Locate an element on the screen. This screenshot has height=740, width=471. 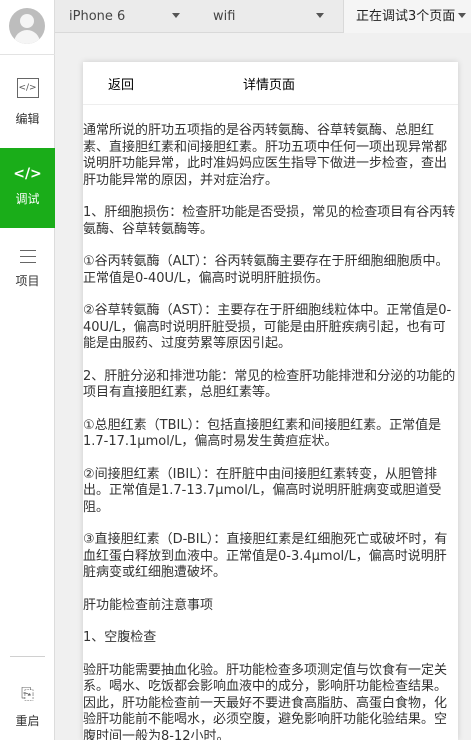
back-button: 返回 is located at coordinates (121, 83).